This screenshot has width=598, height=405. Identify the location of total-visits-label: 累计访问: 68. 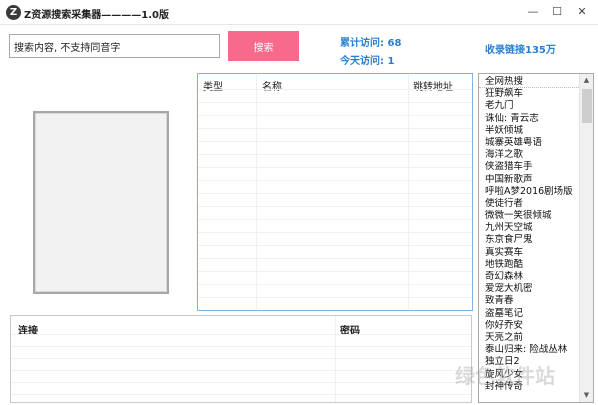
(371, 43).